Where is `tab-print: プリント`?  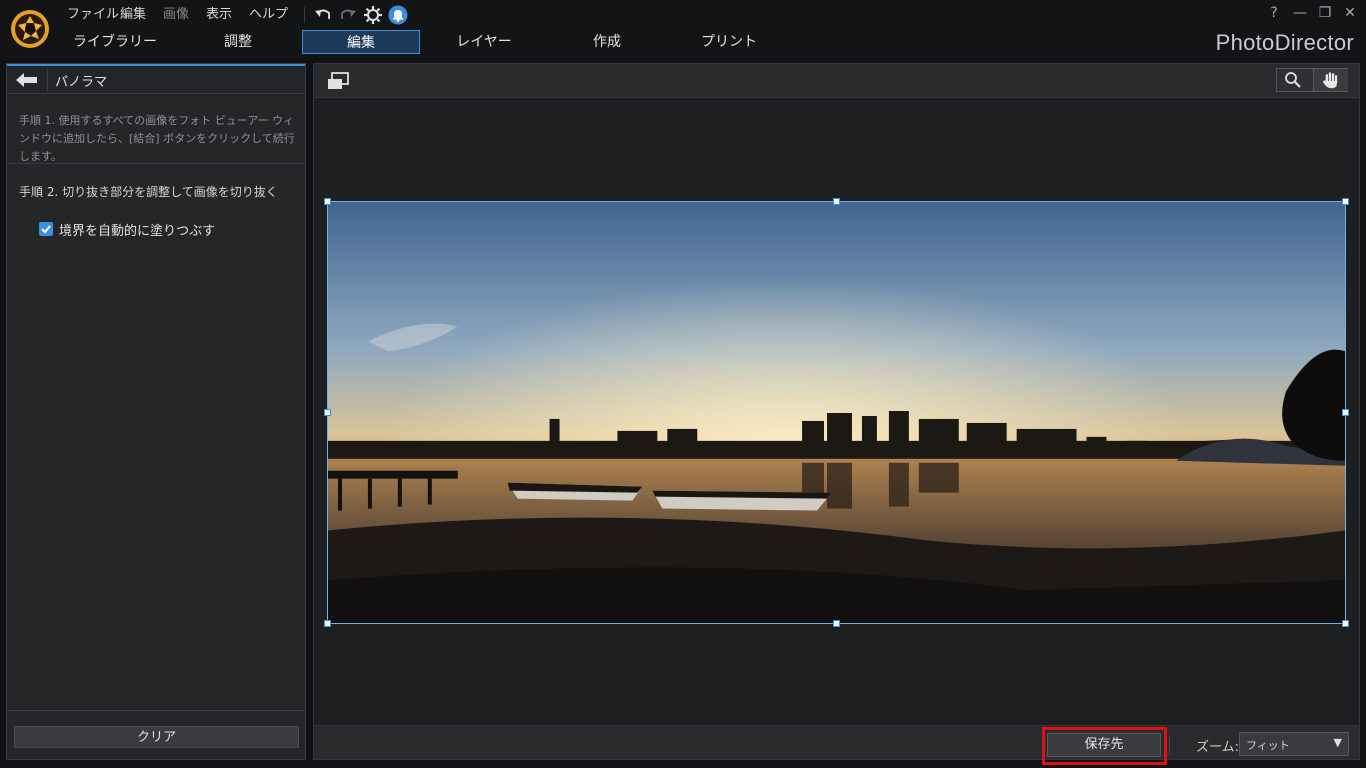
tab-print: プリント is located at coordinates (729, 42).